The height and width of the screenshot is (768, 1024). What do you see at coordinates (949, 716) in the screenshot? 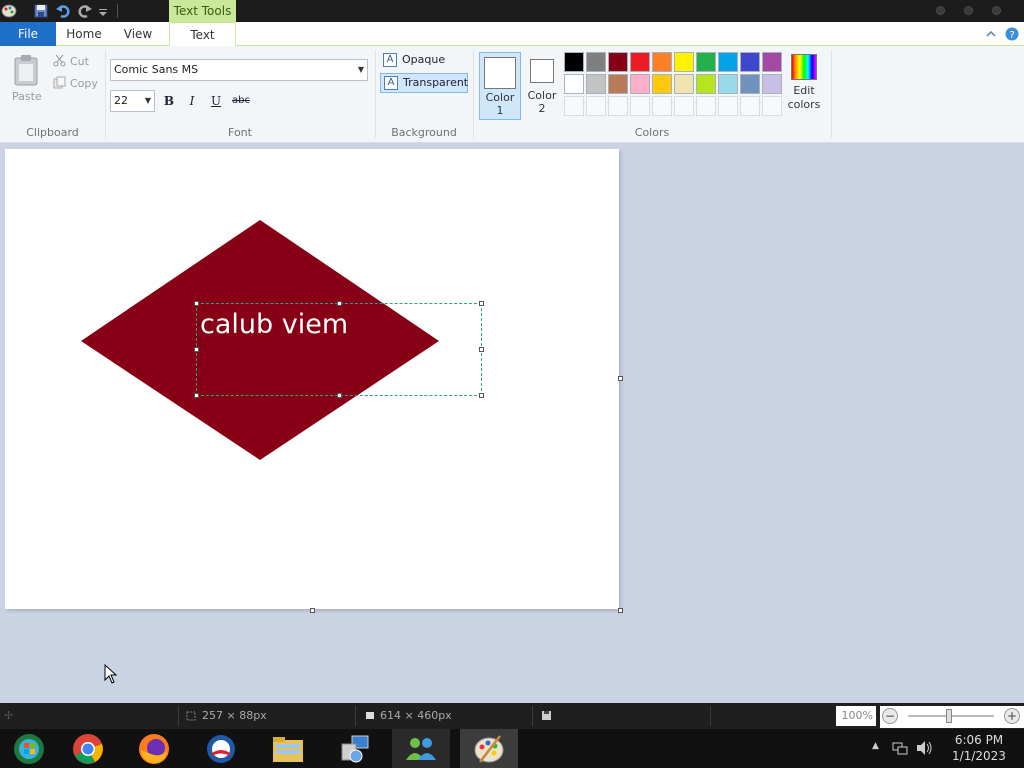
I see `zoom-slider-thumb` at bounding box center [949, 716].